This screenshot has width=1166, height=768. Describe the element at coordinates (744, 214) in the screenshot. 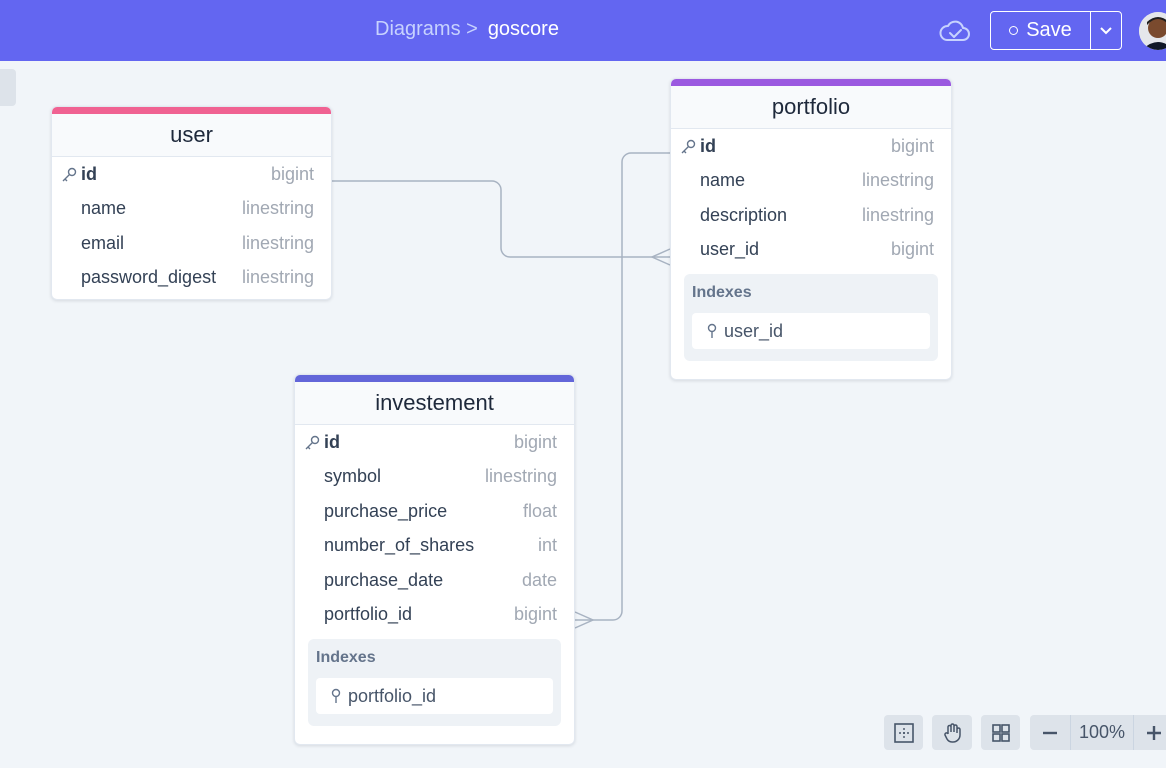

I see `field-name: description` at that location.